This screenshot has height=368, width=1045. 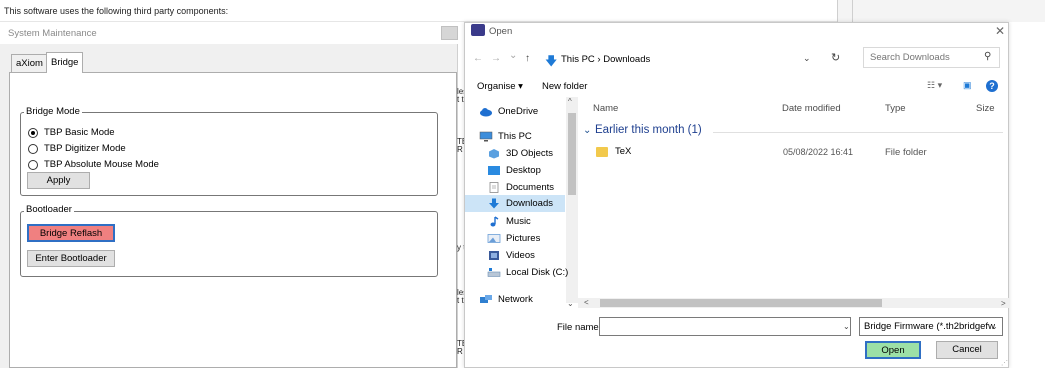 What do you see at coordinates (494, 255) in the screenshot?
I see `video-icon` at bounding box center [494, 255].